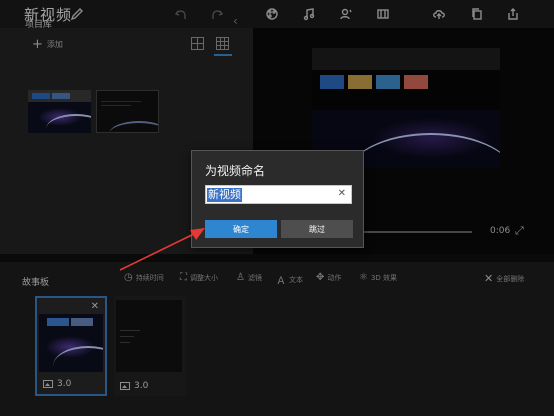 Image resolution: width=554 pixels, height=416 pixels. Describe the element at coordinates (317, 229) in the screenshot. I see `skip-button: 跳过` at that location.